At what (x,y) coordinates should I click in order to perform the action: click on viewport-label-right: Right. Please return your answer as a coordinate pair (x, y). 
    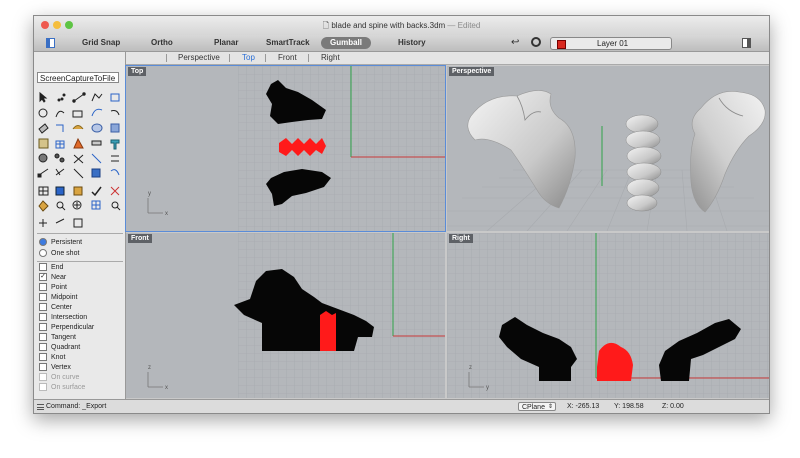
    Looking at the image, I should click on (461, 238).